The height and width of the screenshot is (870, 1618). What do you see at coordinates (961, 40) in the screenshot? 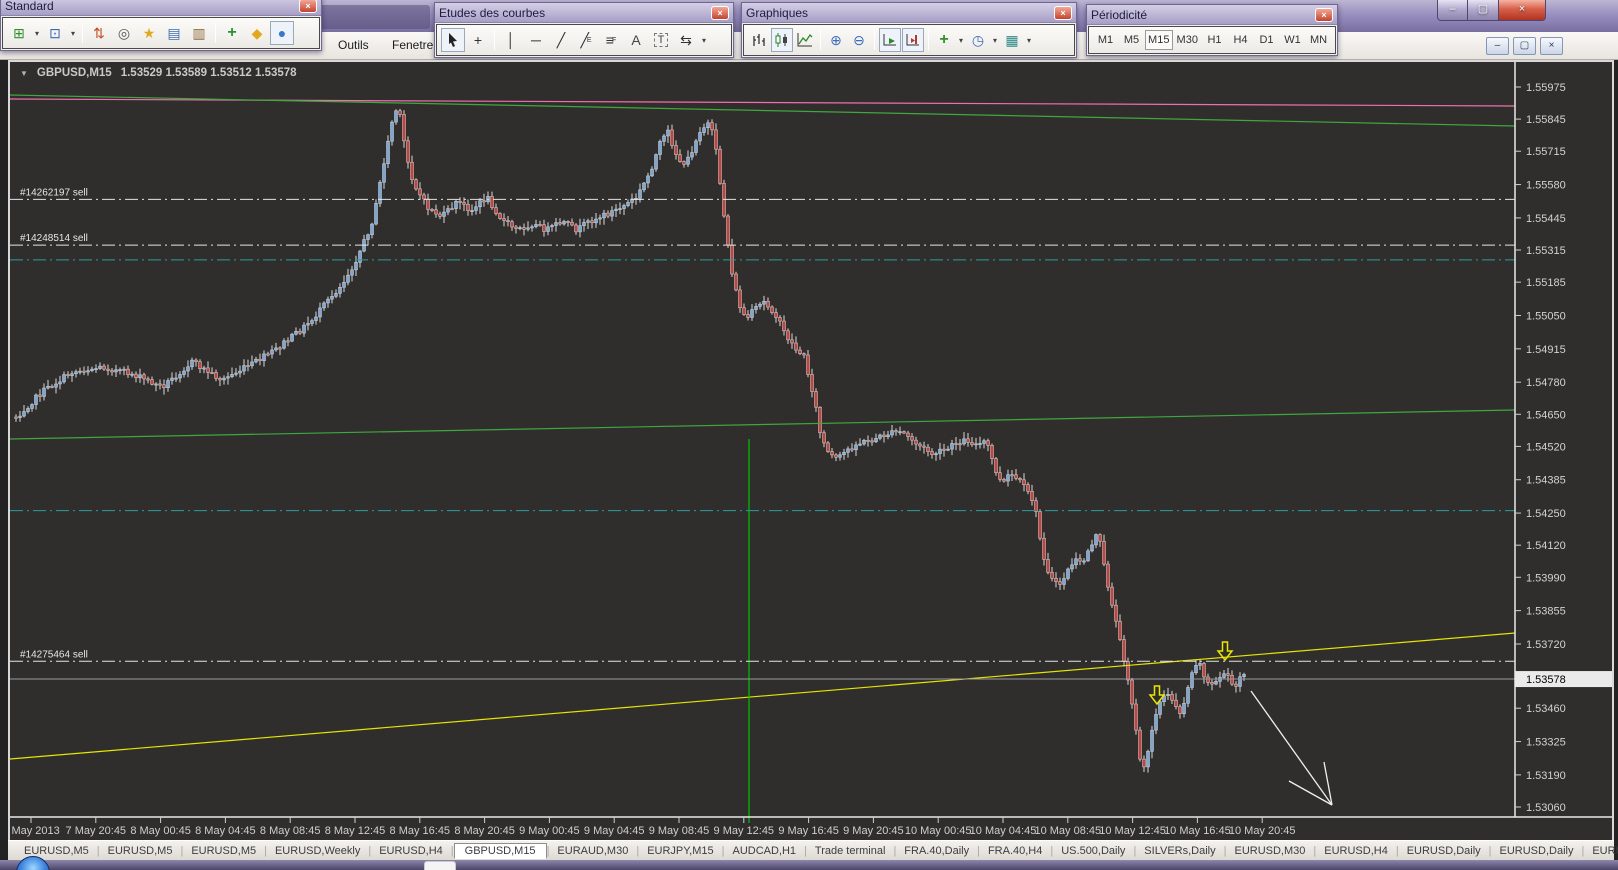
I see `indicators-dropdown-icon: ▾` at bounding box center [961, 40].